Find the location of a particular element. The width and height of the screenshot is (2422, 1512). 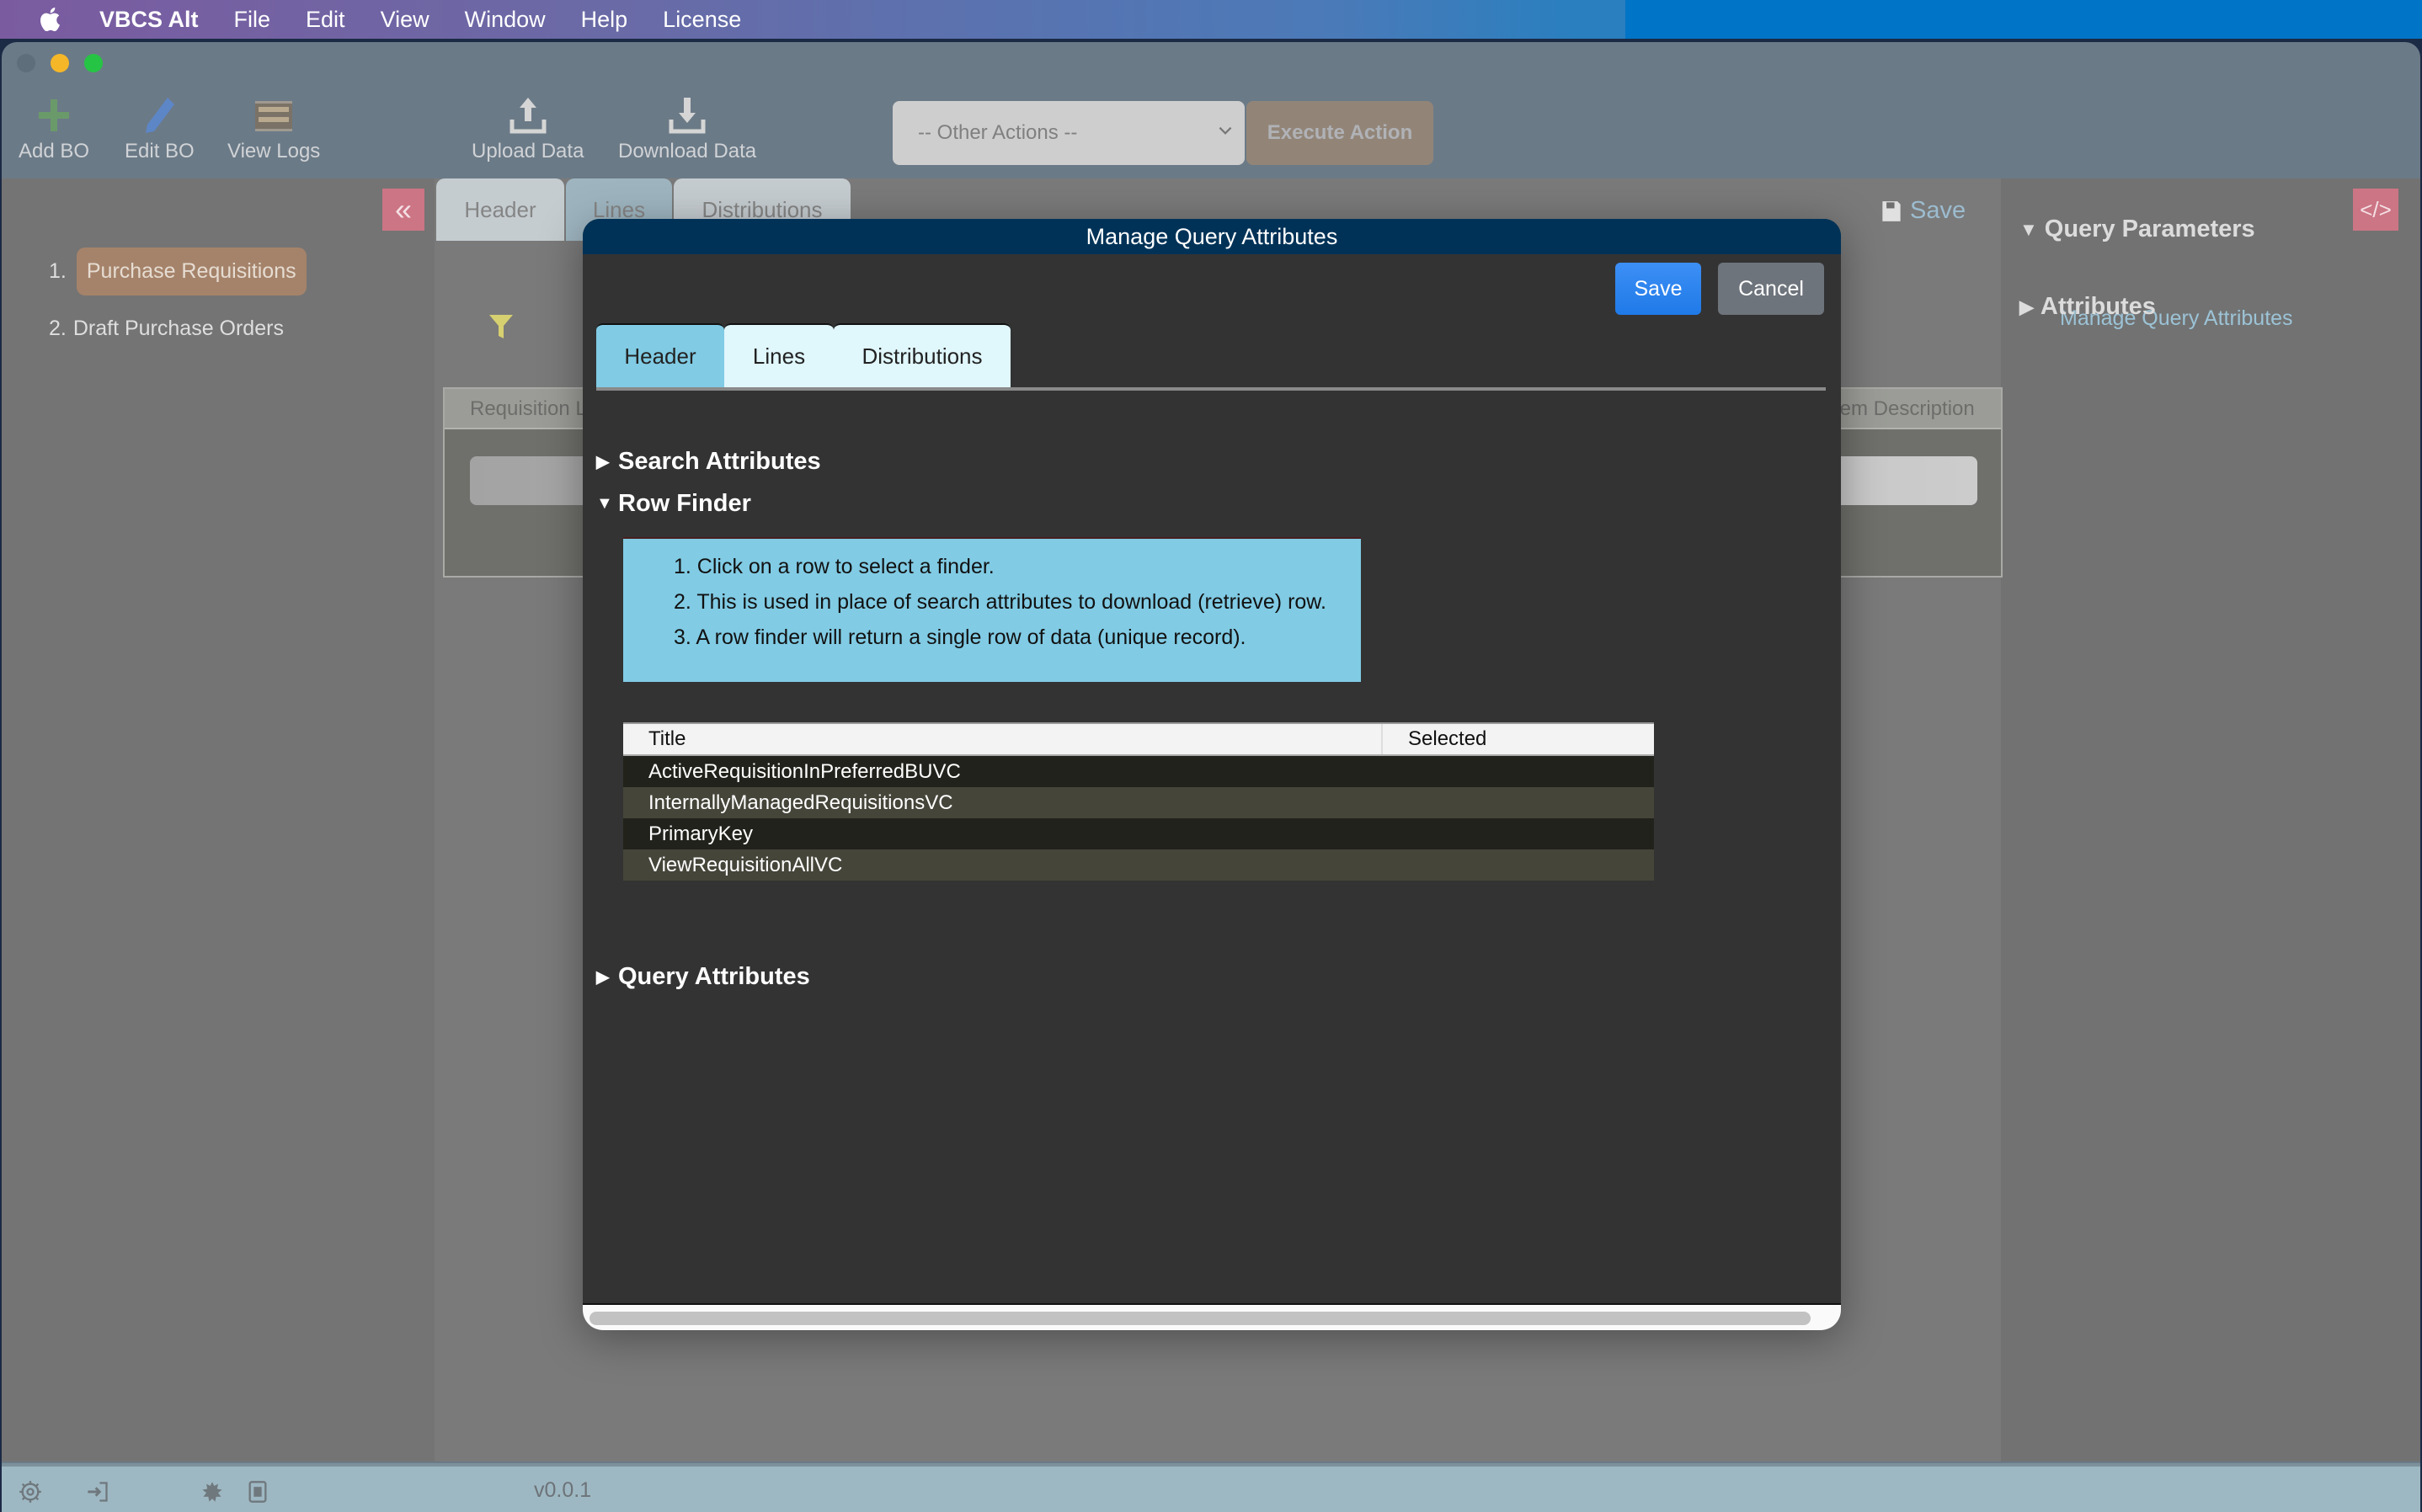

download-icon is located at coordinates (688, 116).